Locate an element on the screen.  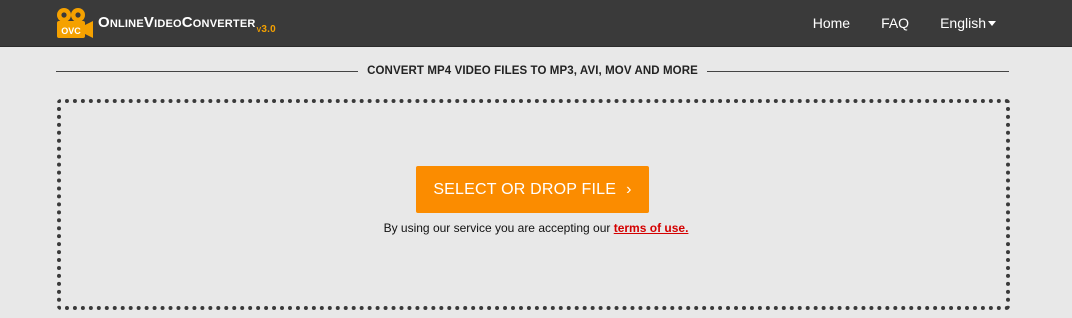
main-nav: Home FAQ English is located at coordinates (889, 23).